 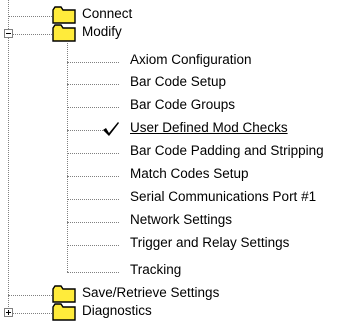 What do you see at coordinates (191, 60) in the screenshot?
I see `tree-item-axiom-configuration: Axiom Configuration` at bounding box center [191, 60].